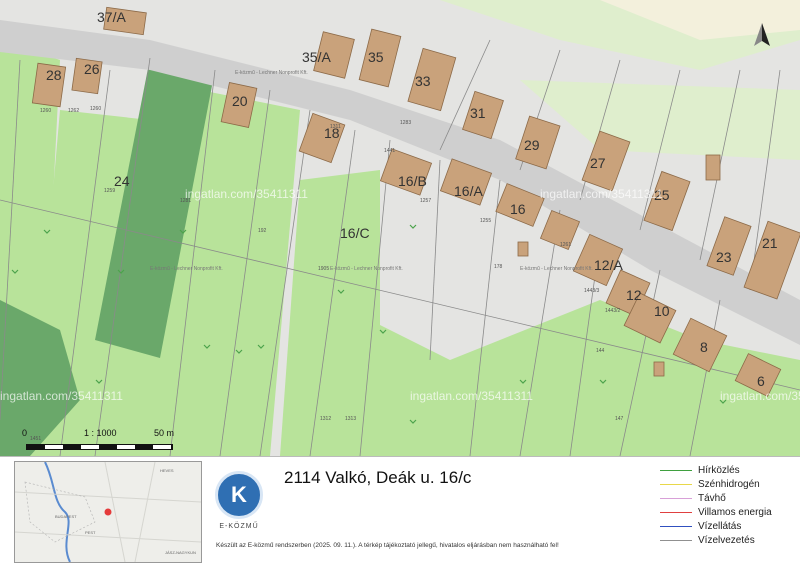  What do you see at coordinates (712, 498) in the screenshot?
I see `legend-label: Távhő` at bounding box center [712, 498].